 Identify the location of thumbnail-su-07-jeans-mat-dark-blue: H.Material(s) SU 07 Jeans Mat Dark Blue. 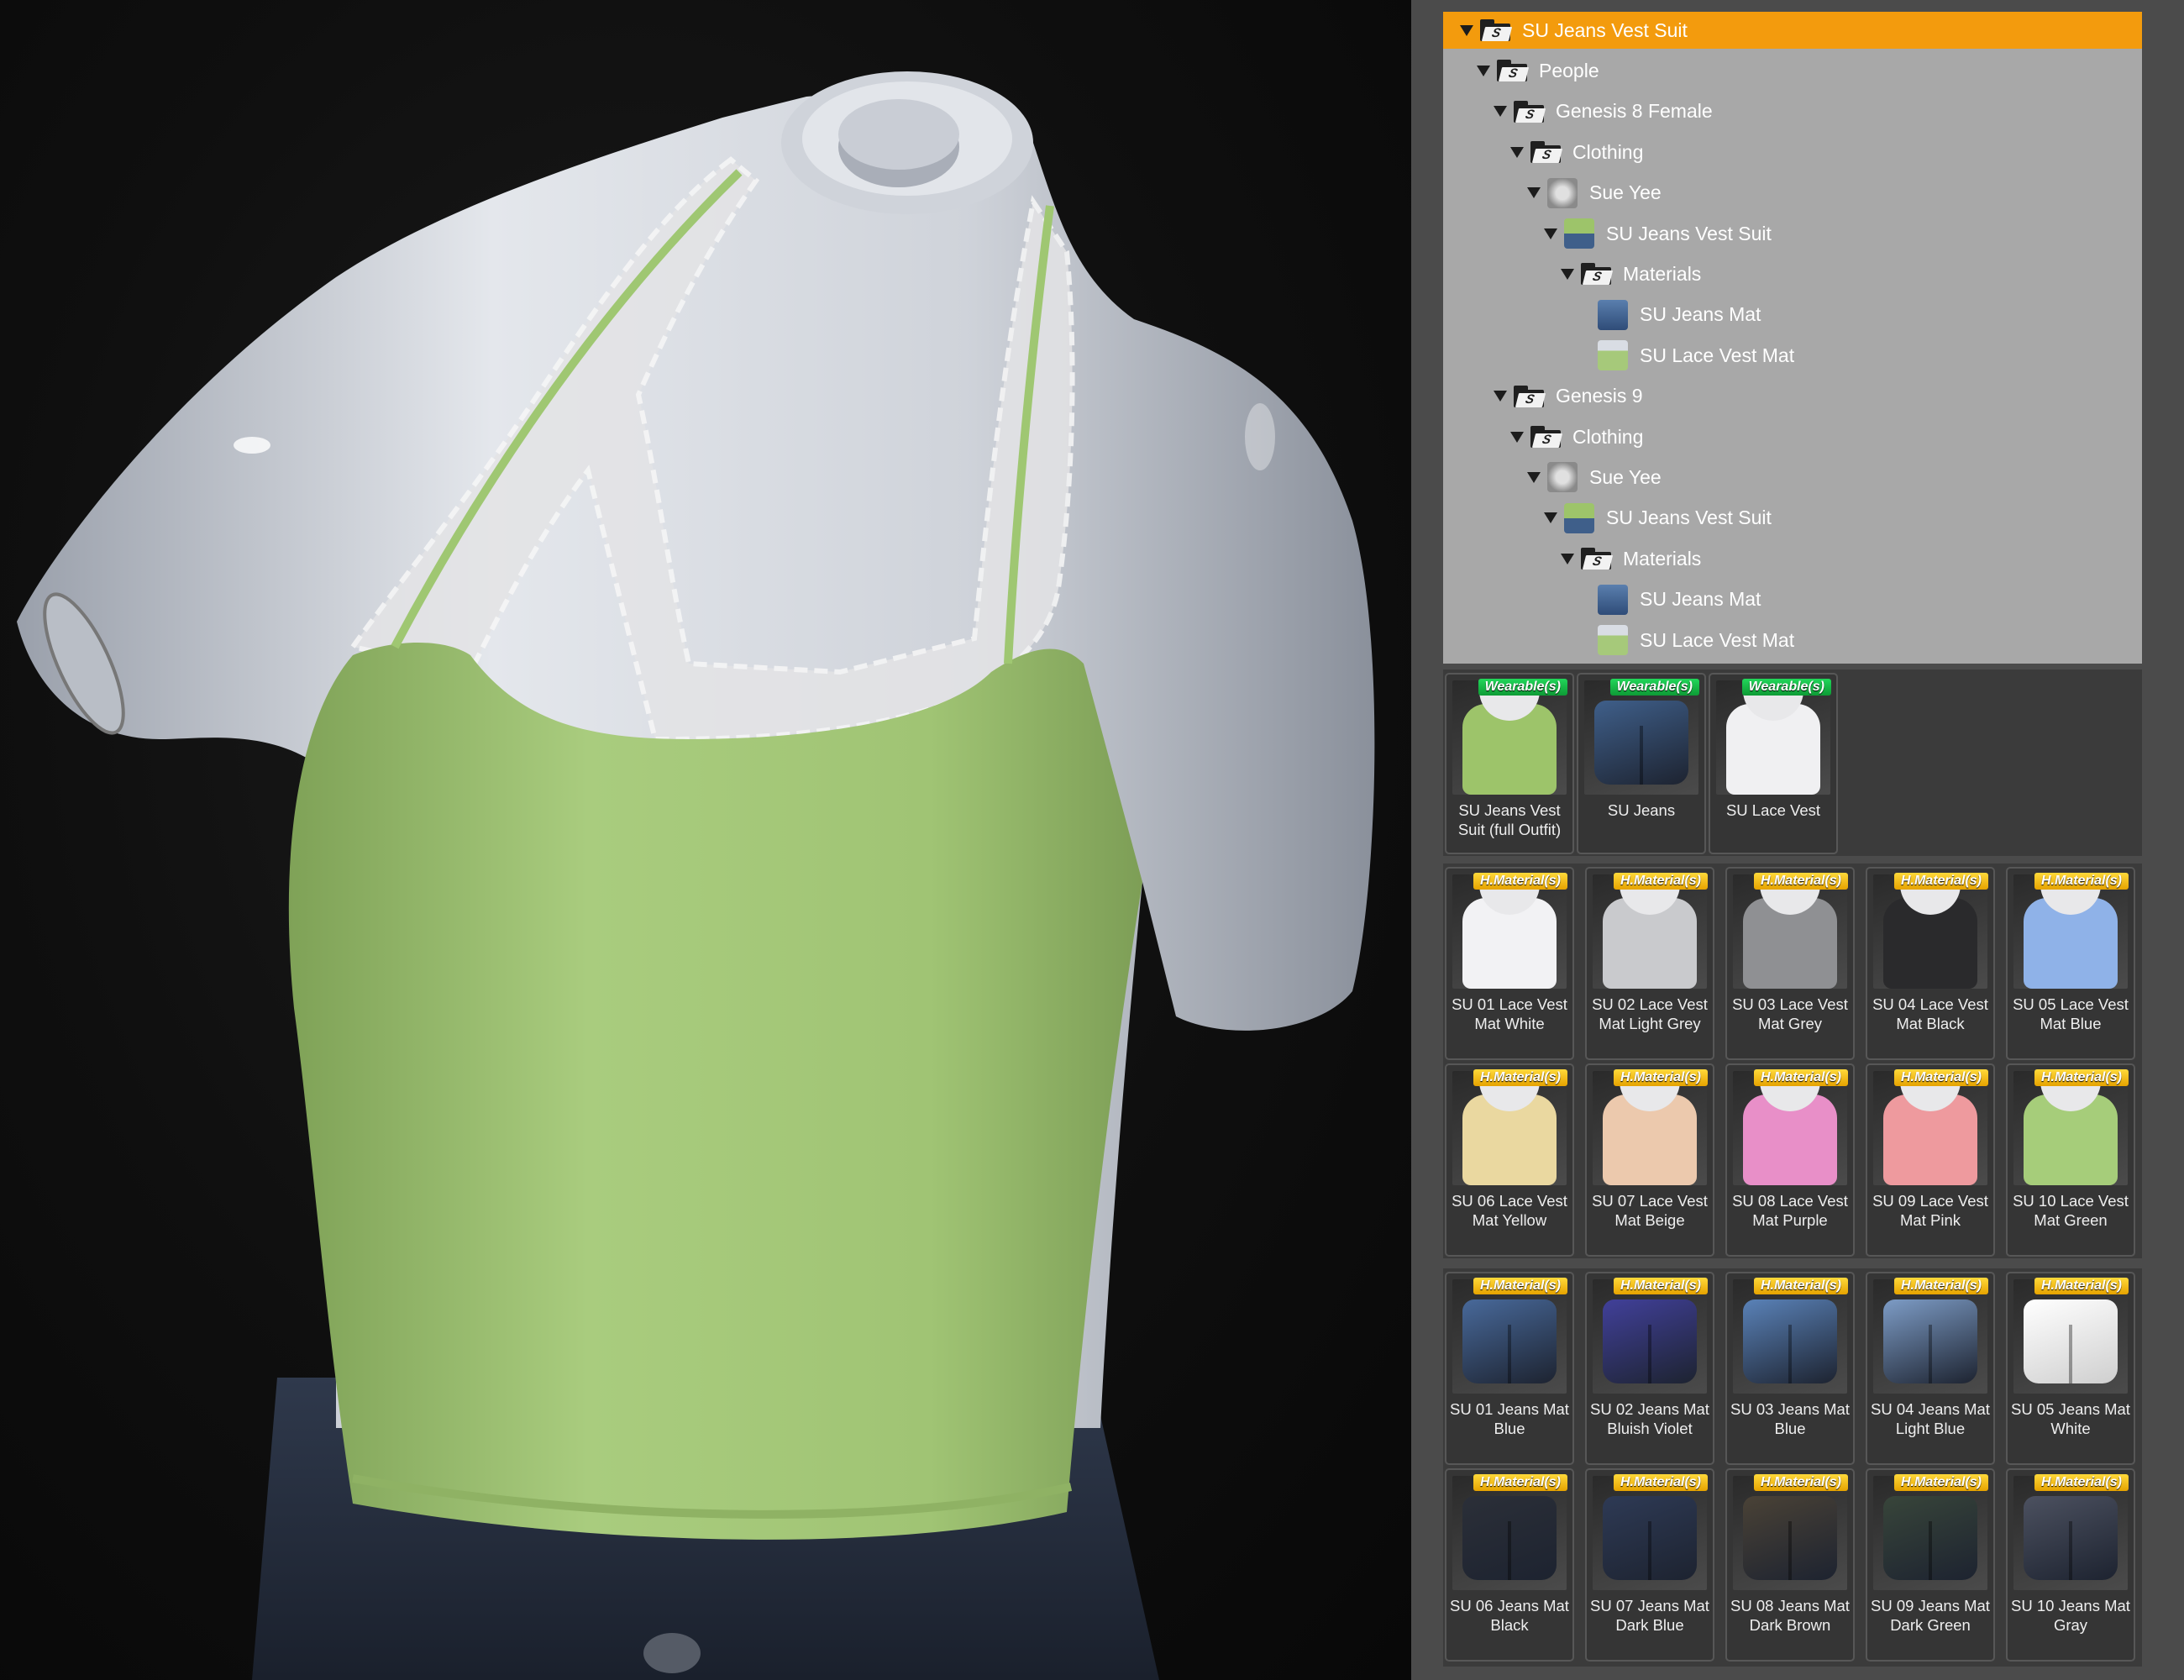
(1649, 1565).